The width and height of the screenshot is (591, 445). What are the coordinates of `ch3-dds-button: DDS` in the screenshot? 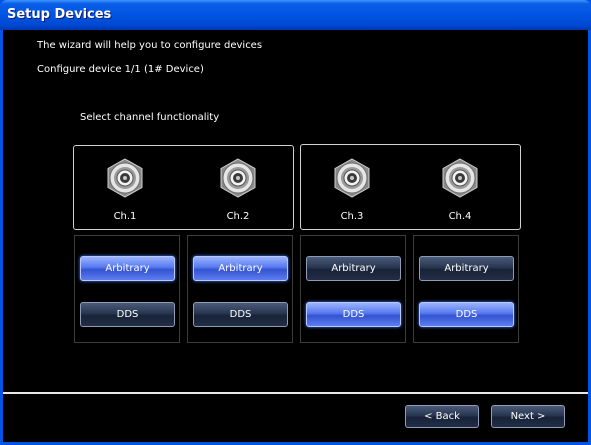 It's located at (353, 314).